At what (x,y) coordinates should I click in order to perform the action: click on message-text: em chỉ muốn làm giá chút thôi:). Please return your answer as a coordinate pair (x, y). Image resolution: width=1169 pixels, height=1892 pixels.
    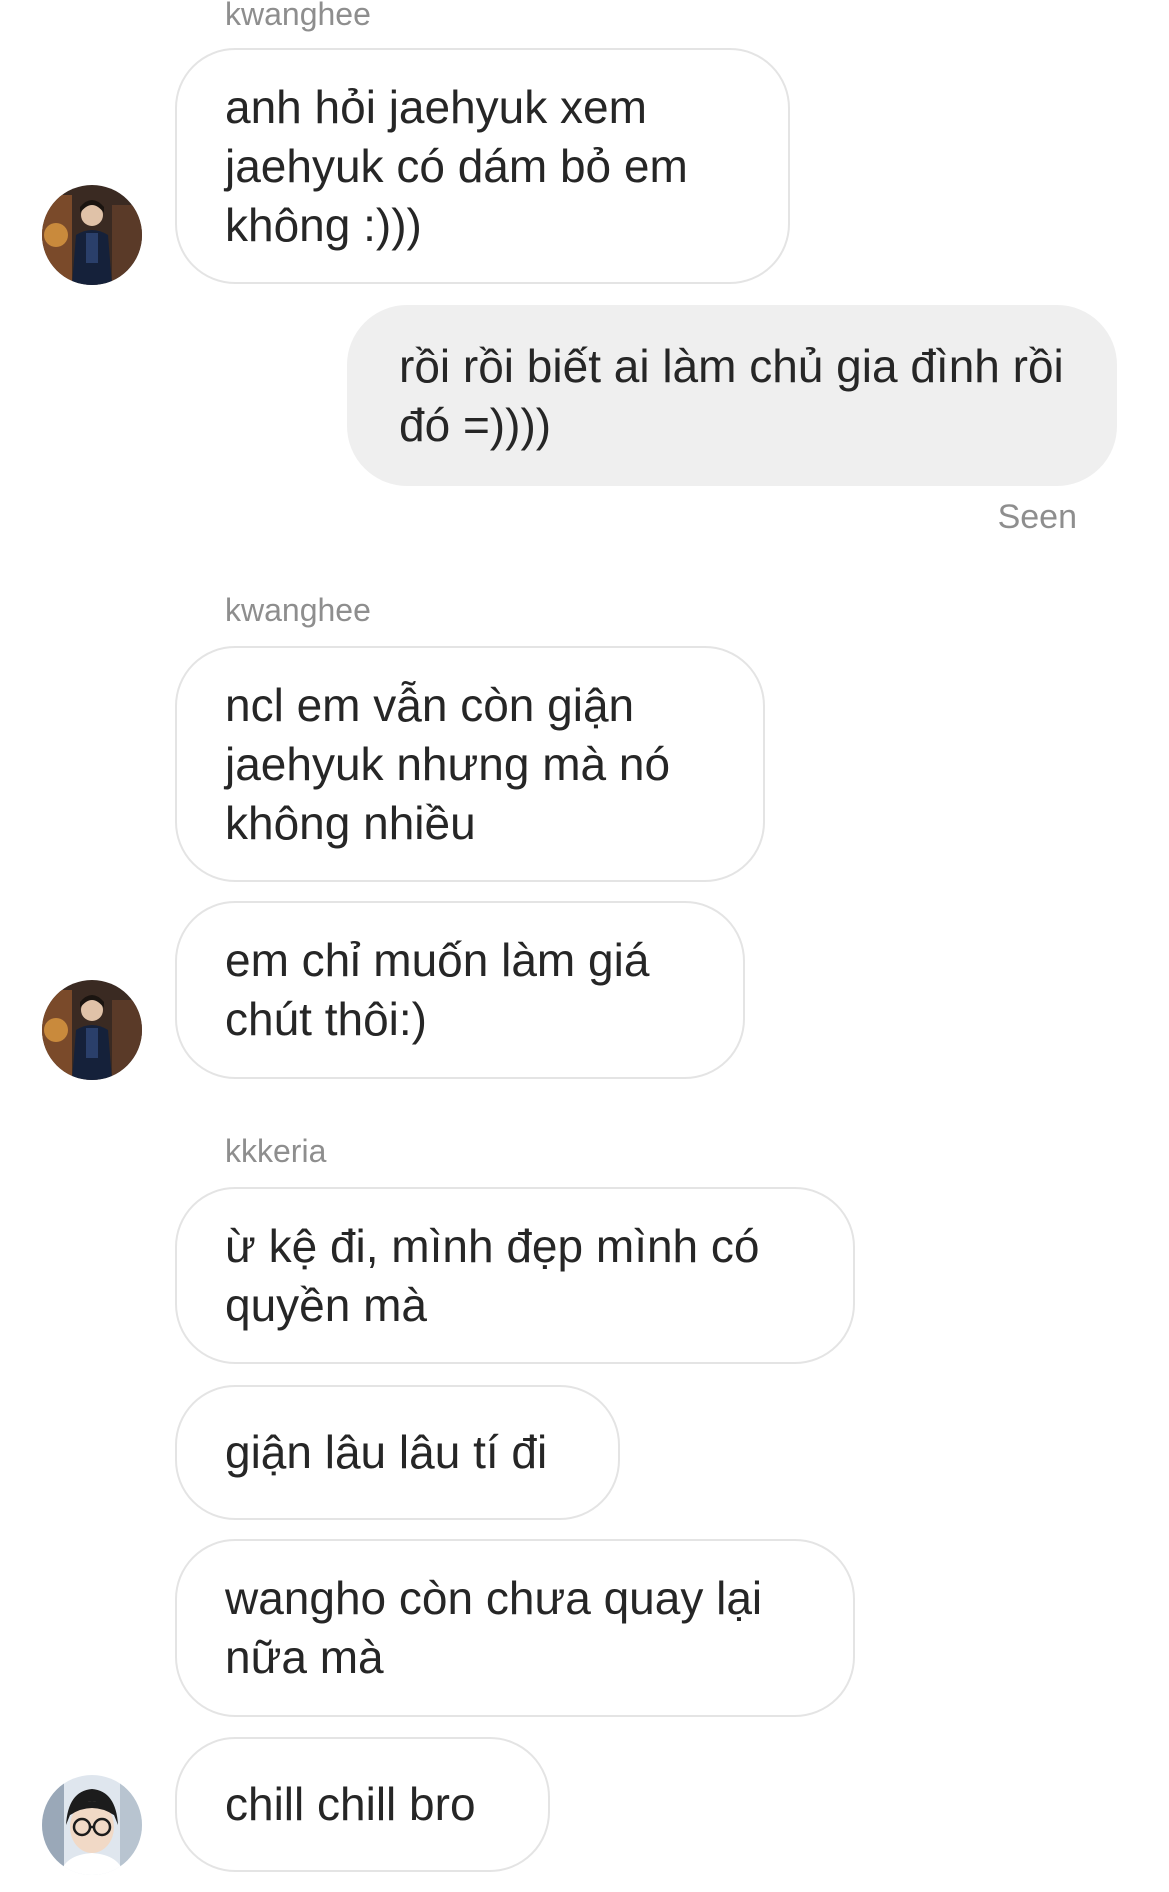
    Looking at the image, I should click on (437, 989).